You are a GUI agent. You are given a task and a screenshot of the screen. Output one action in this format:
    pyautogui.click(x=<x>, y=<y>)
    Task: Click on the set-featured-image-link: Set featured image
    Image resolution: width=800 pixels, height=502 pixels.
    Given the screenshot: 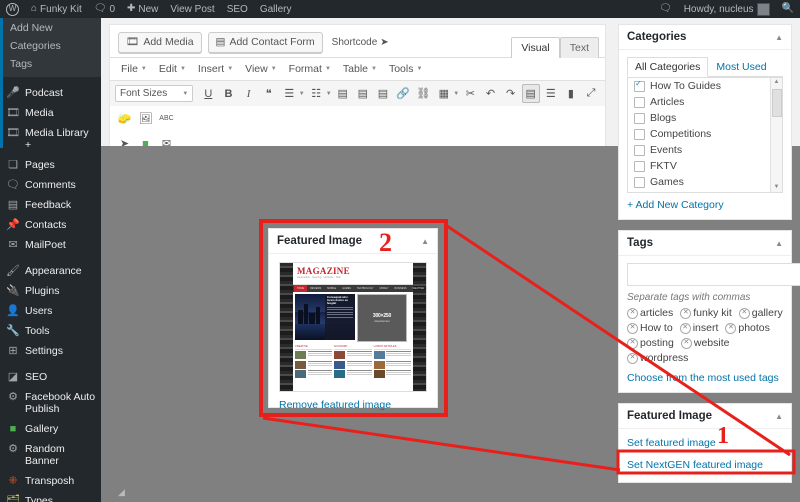 What is the action you would take?
    pyautogui.click(x=705, y=443)
    